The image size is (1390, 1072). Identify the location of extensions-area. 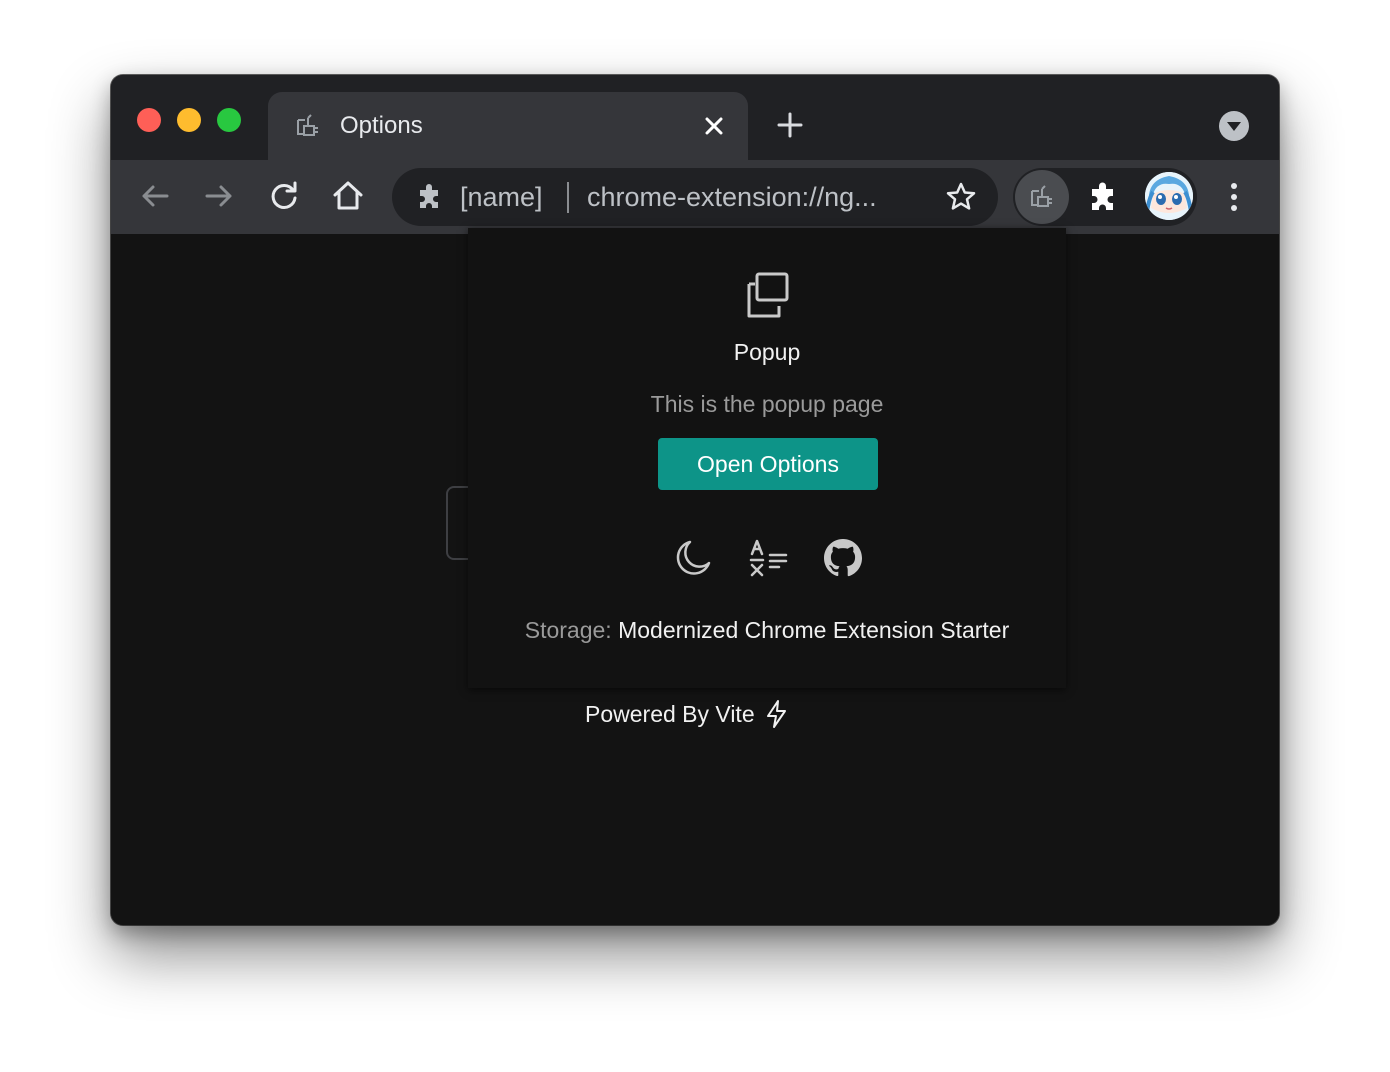
(1105, 197).